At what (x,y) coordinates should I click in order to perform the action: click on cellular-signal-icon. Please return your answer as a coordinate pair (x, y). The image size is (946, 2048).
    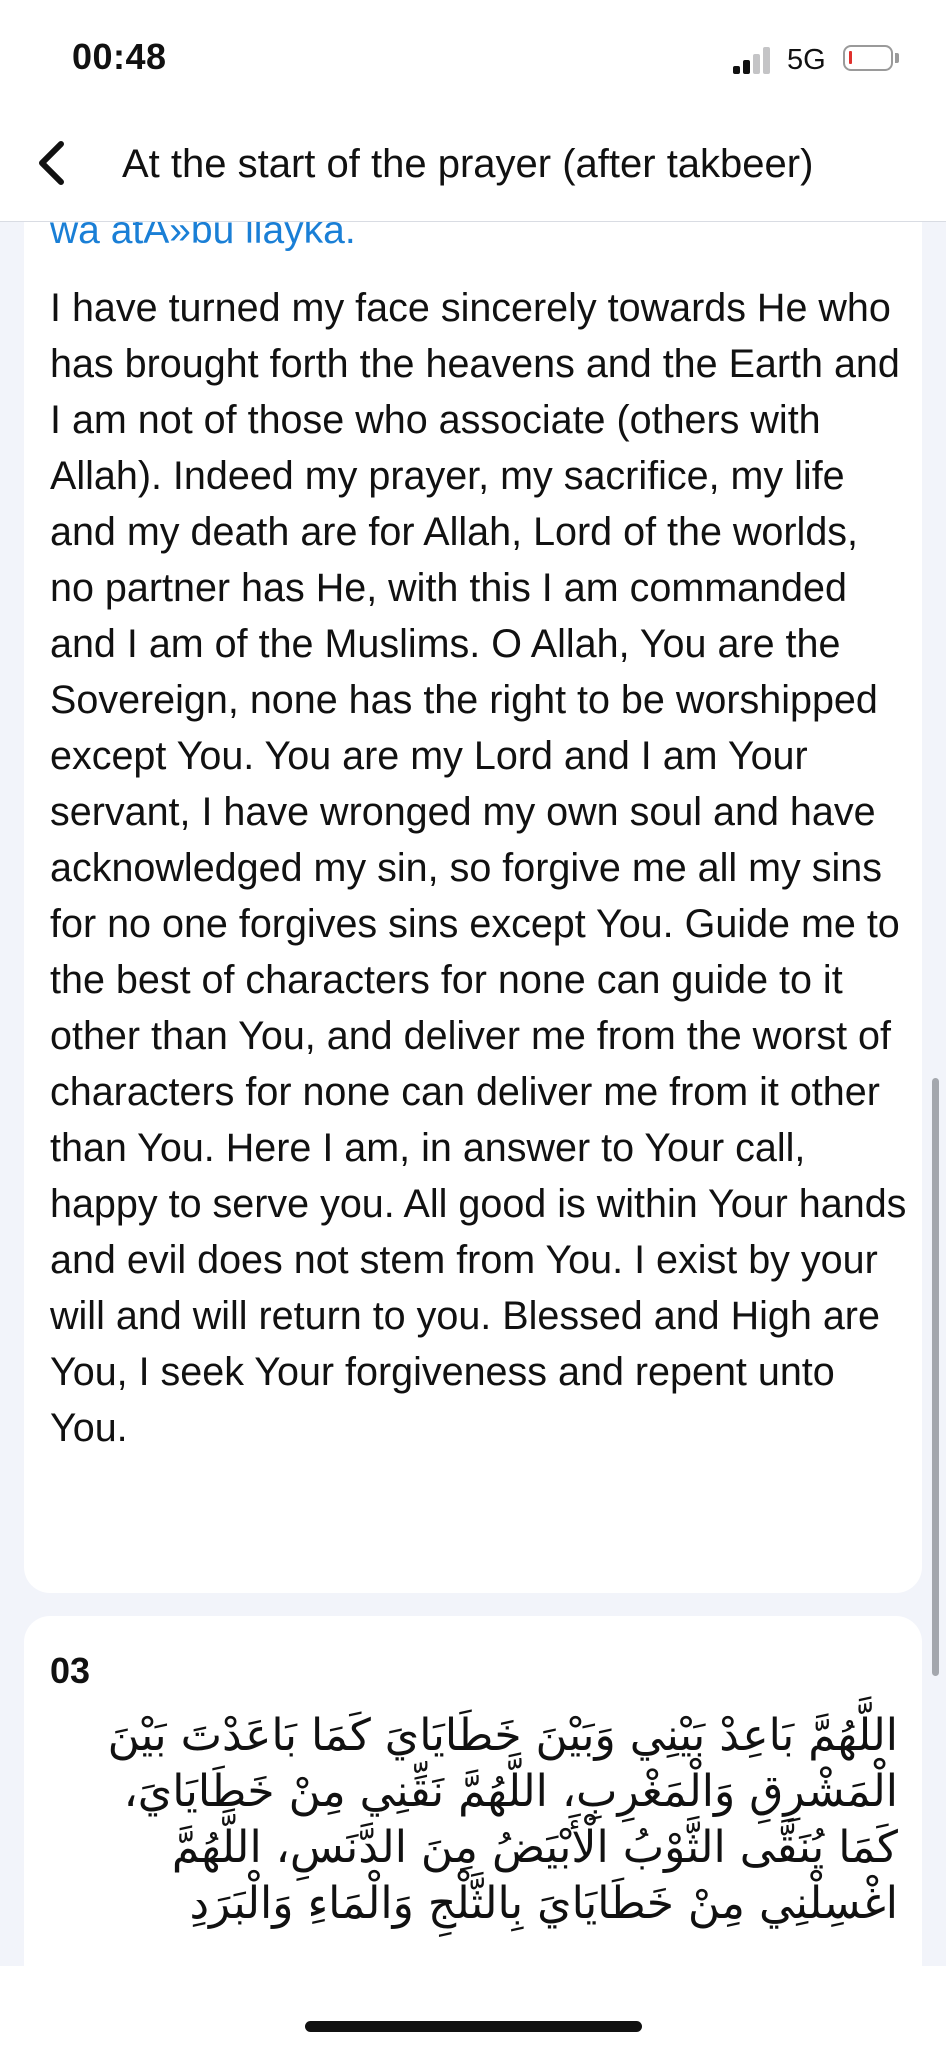
    Looking at the image, I should click on (754, 60).